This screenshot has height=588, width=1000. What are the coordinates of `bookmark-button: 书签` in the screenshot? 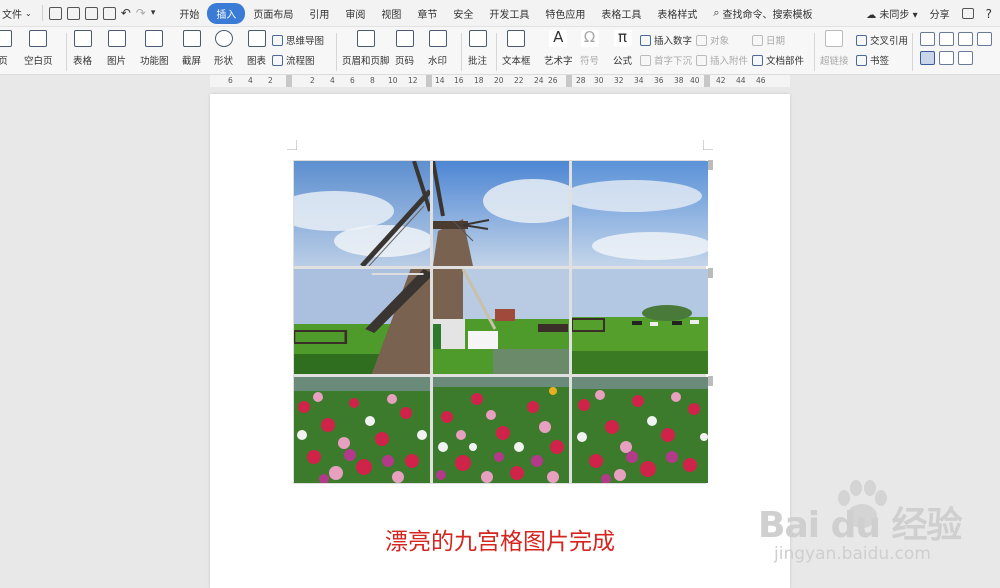 It's located at (872, 60).